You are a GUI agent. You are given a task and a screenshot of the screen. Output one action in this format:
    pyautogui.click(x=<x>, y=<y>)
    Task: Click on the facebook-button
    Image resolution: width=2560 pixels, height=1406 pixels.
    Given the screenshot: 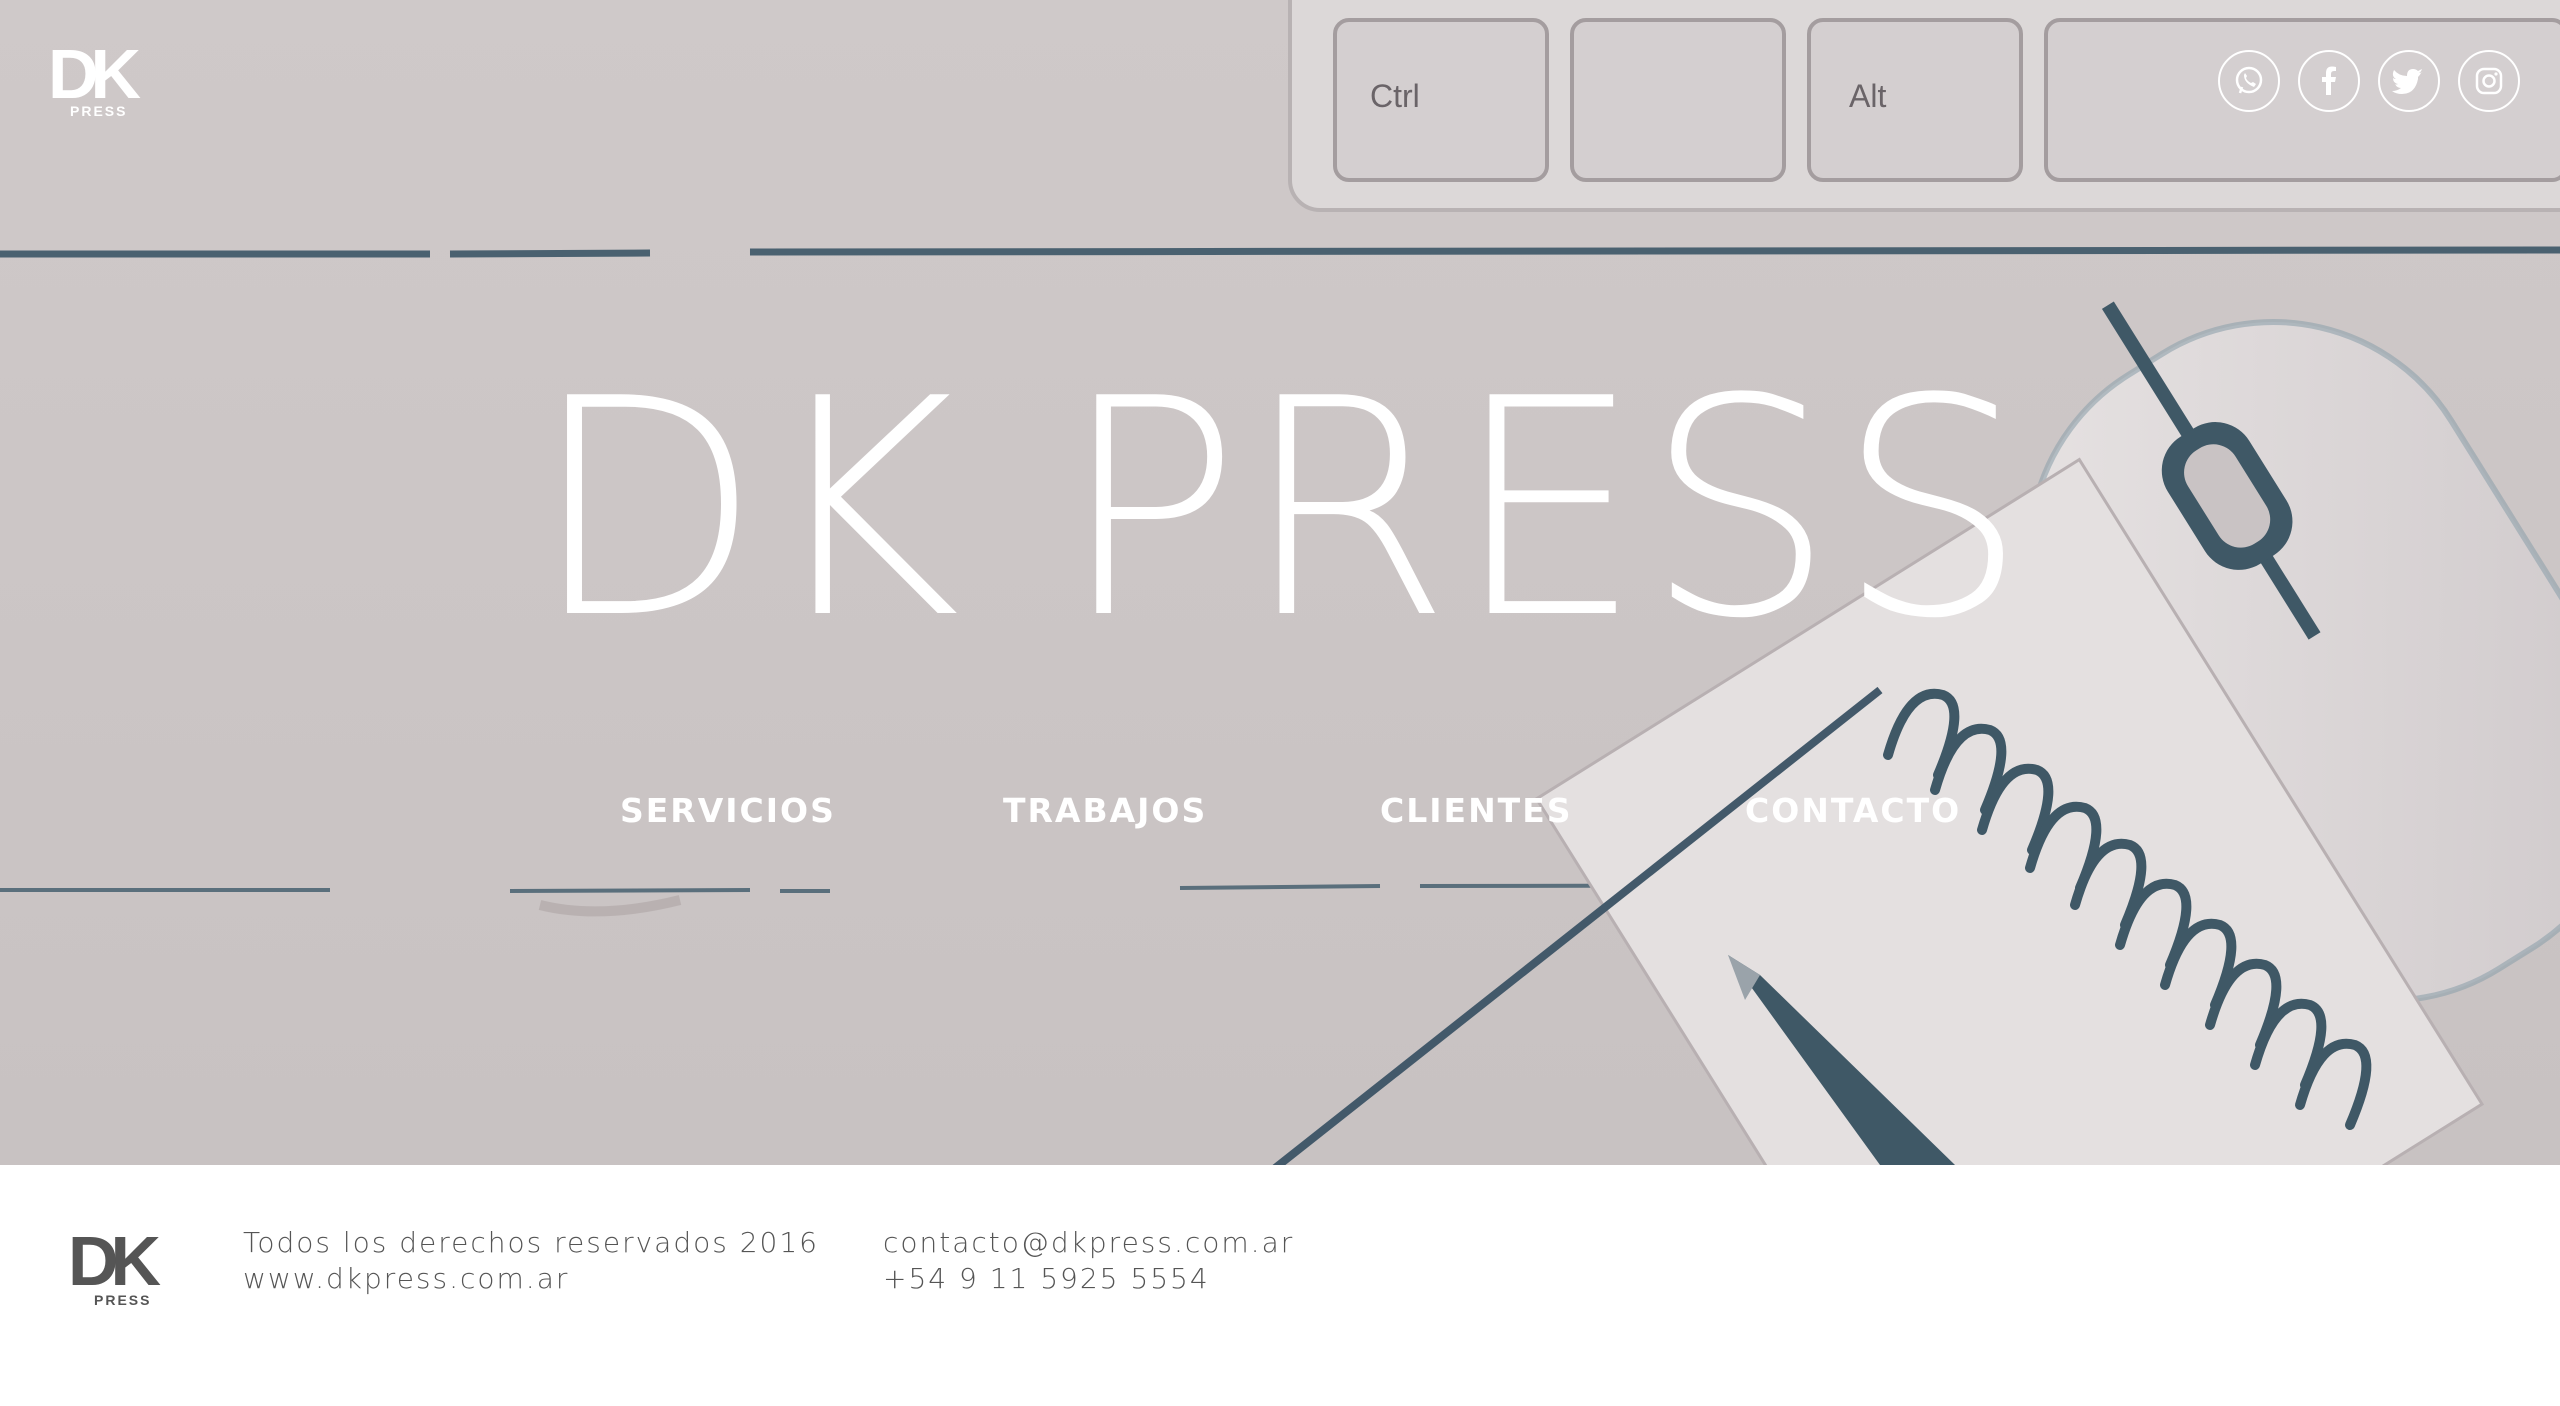 What is the action you would take?
    pyautogui.click(x=2329, y=81)
    